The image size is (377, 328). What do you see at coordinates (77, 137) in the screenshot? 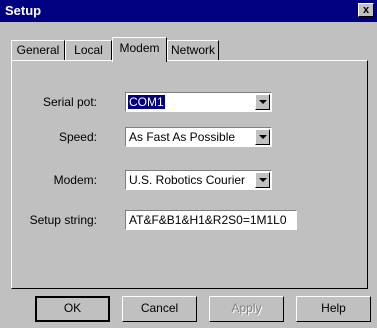
I see `speed-label: Speed:` at bounding box center [77, 137].